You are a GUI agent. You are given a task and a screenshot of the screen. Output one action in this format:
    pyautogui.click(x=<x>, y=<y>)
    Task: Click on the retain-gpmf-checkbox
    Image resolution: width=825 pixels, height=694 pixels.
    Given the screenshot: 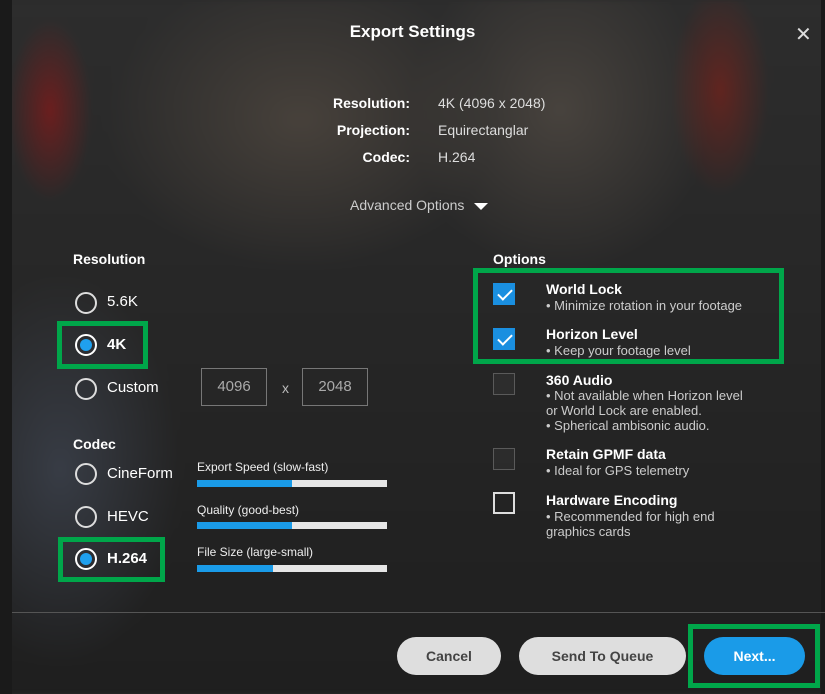 What is the action you would take?
    pyautogui.click(x=504, y=459)
    